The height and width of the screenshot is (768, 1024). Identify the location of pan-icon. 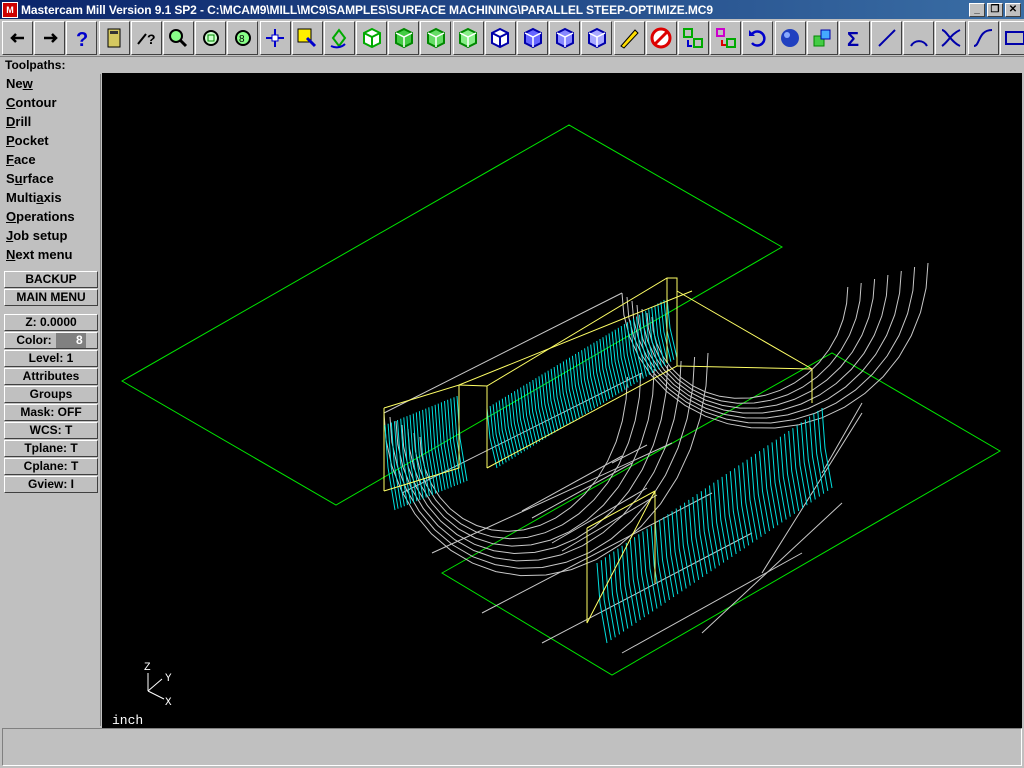
(275, 37).